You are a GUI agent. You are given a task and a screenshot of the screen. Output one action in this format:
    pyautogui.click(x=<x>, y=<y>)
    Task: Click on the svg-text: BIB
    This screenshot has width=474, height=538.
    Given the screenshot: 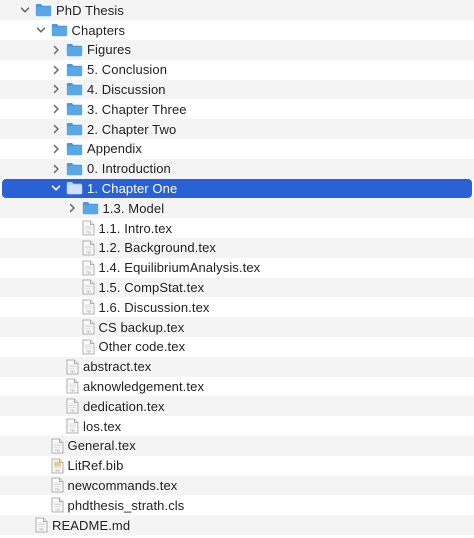 What is the action you would take?
    pyautogui.click(x=57, y=470)
    